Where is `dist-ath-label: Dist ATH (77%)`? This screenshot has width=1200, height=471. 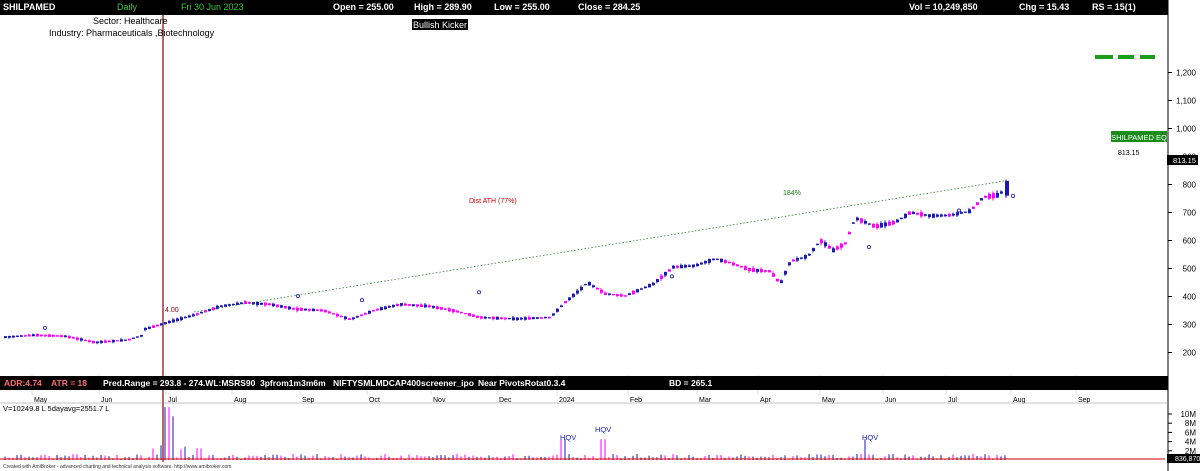 dist-ath-label: Dist ATH (77%) is located at coordinates (493, 201).